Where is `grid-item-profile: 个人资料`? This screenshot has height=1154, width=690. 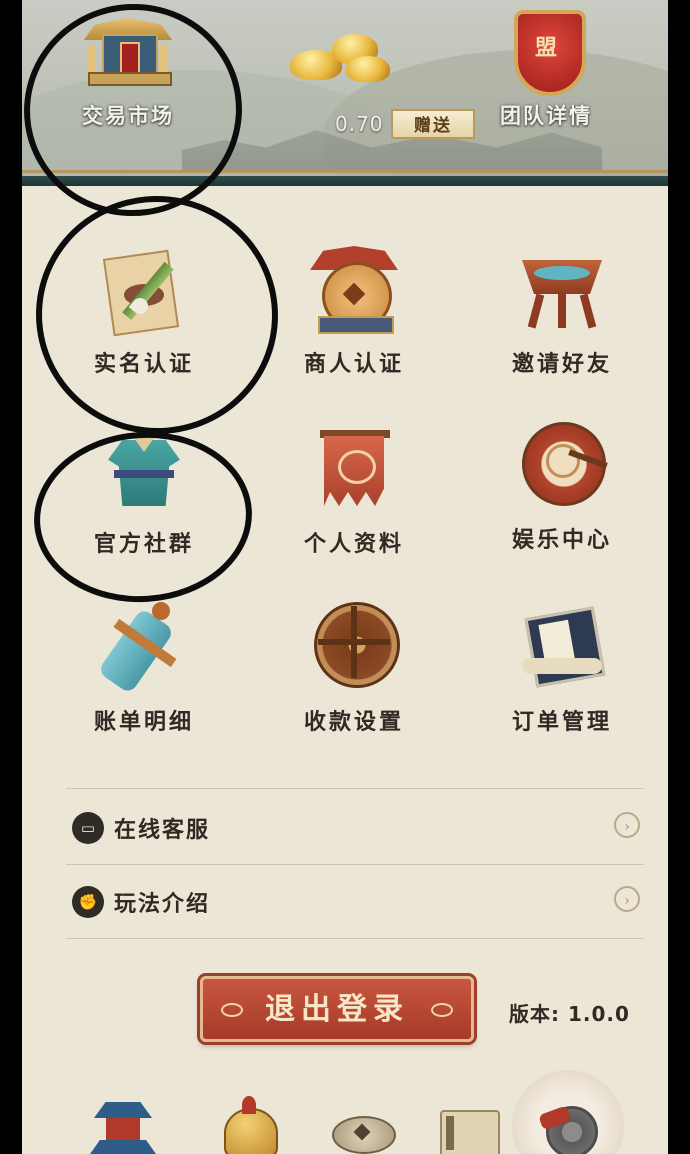
grid-item-profile: 个人资料 is located at coordinates (354, 489).